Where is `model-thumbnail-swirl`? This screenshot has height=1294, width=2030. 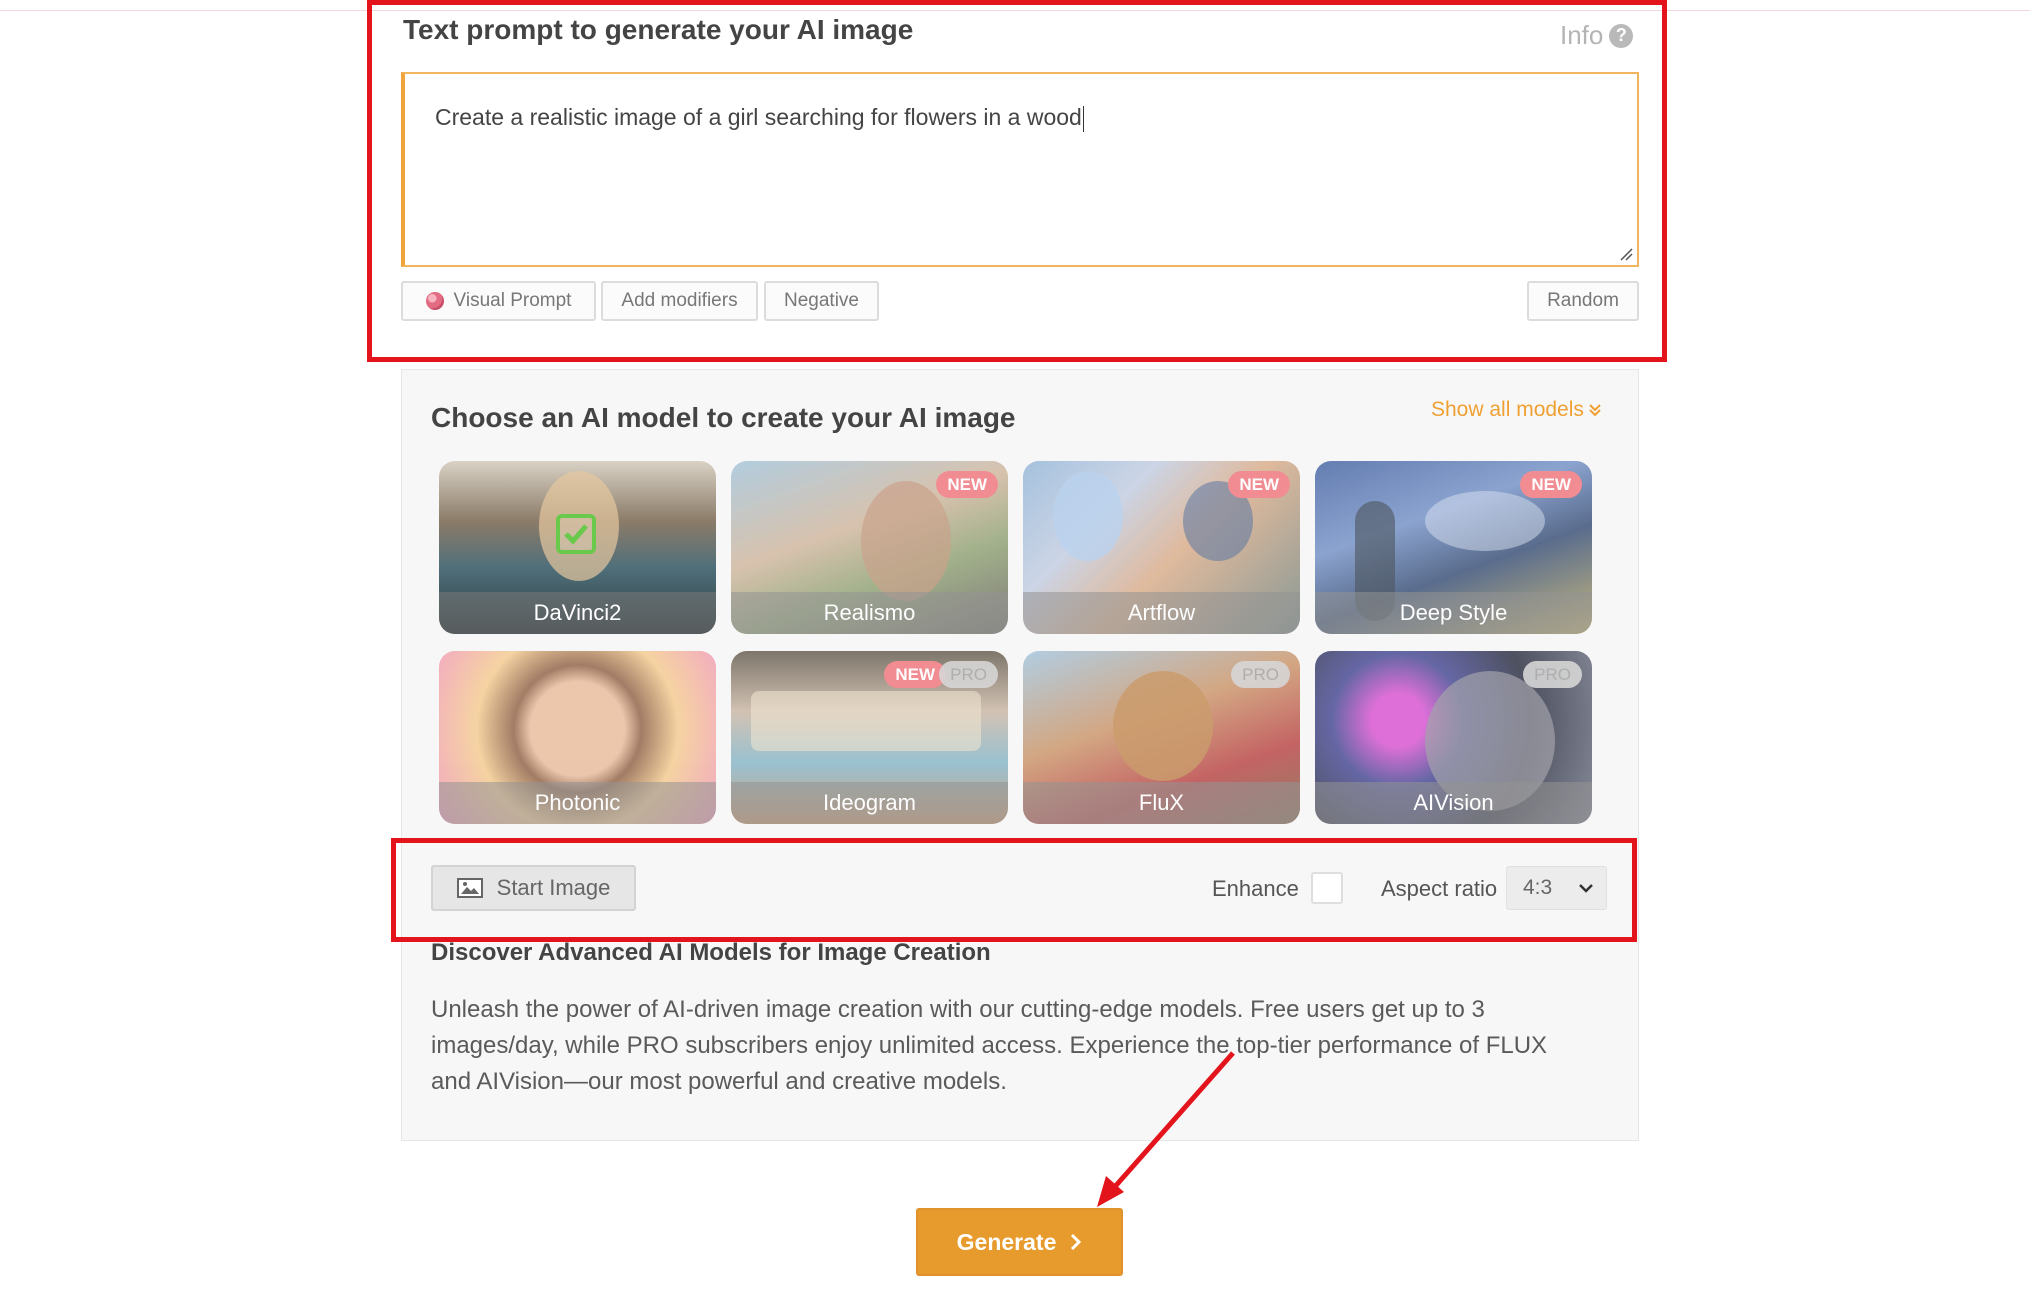 model-thumbnail-swirl is located at coordinates (1485, 521).